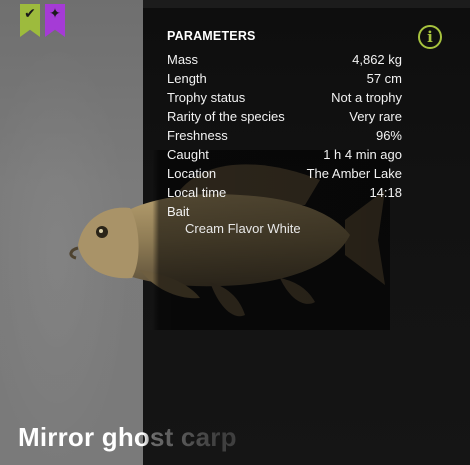 Image resolution: width=470 pixels, height=465 pixels. I want to click on param-label: Freshness, so click(197, 135).